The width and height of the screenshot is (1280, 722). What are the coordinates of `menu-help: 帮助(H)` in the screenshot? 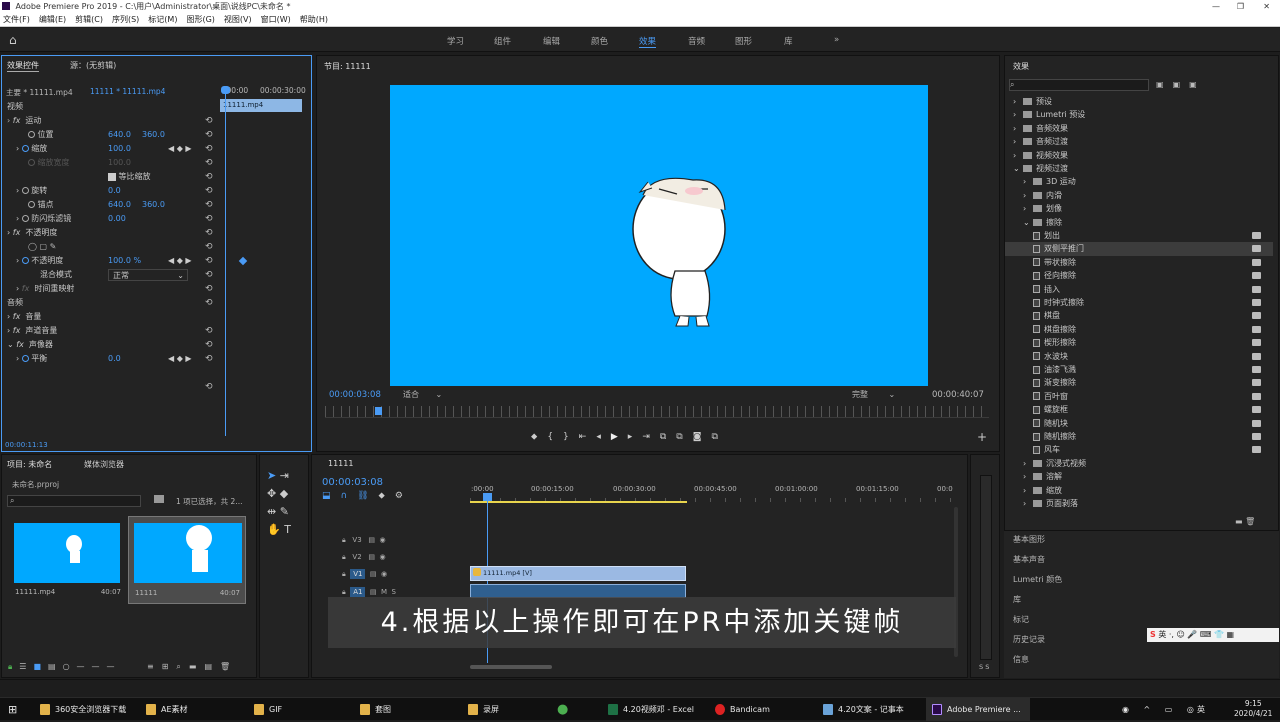 It's located at (314, 19).